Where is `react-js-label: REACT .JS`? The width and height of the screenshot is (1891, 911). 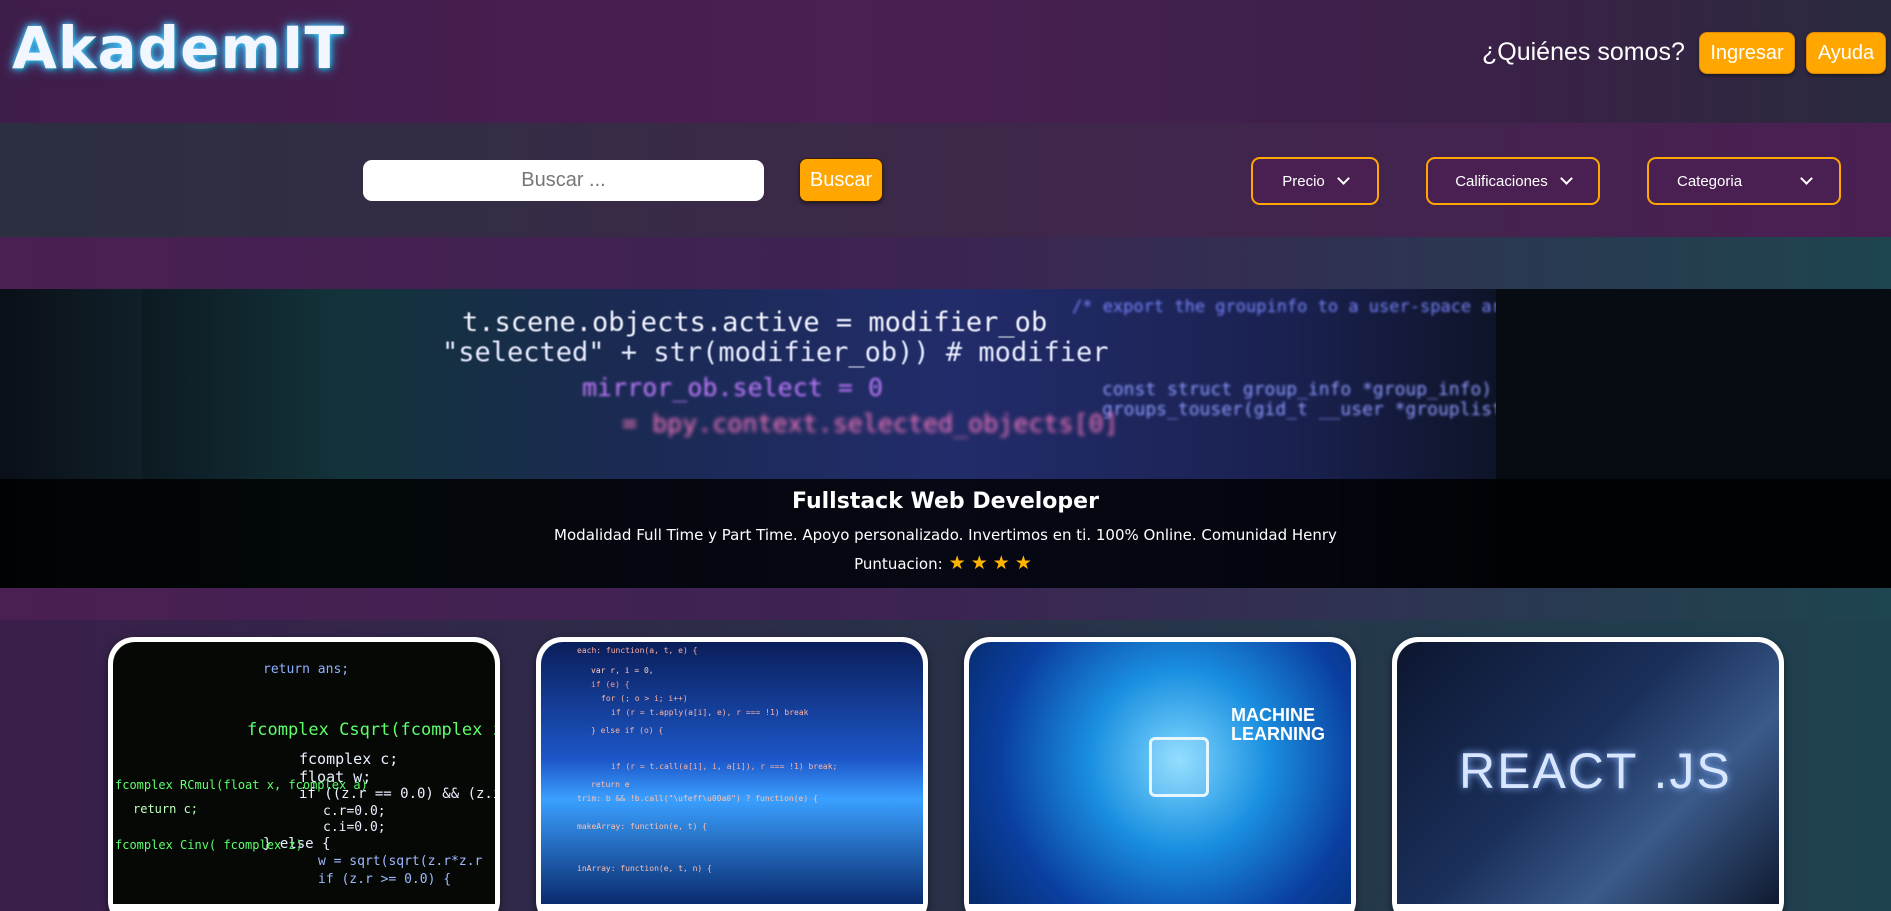 react-js-label: REACT .JS is located at coordinates (1595, 771).